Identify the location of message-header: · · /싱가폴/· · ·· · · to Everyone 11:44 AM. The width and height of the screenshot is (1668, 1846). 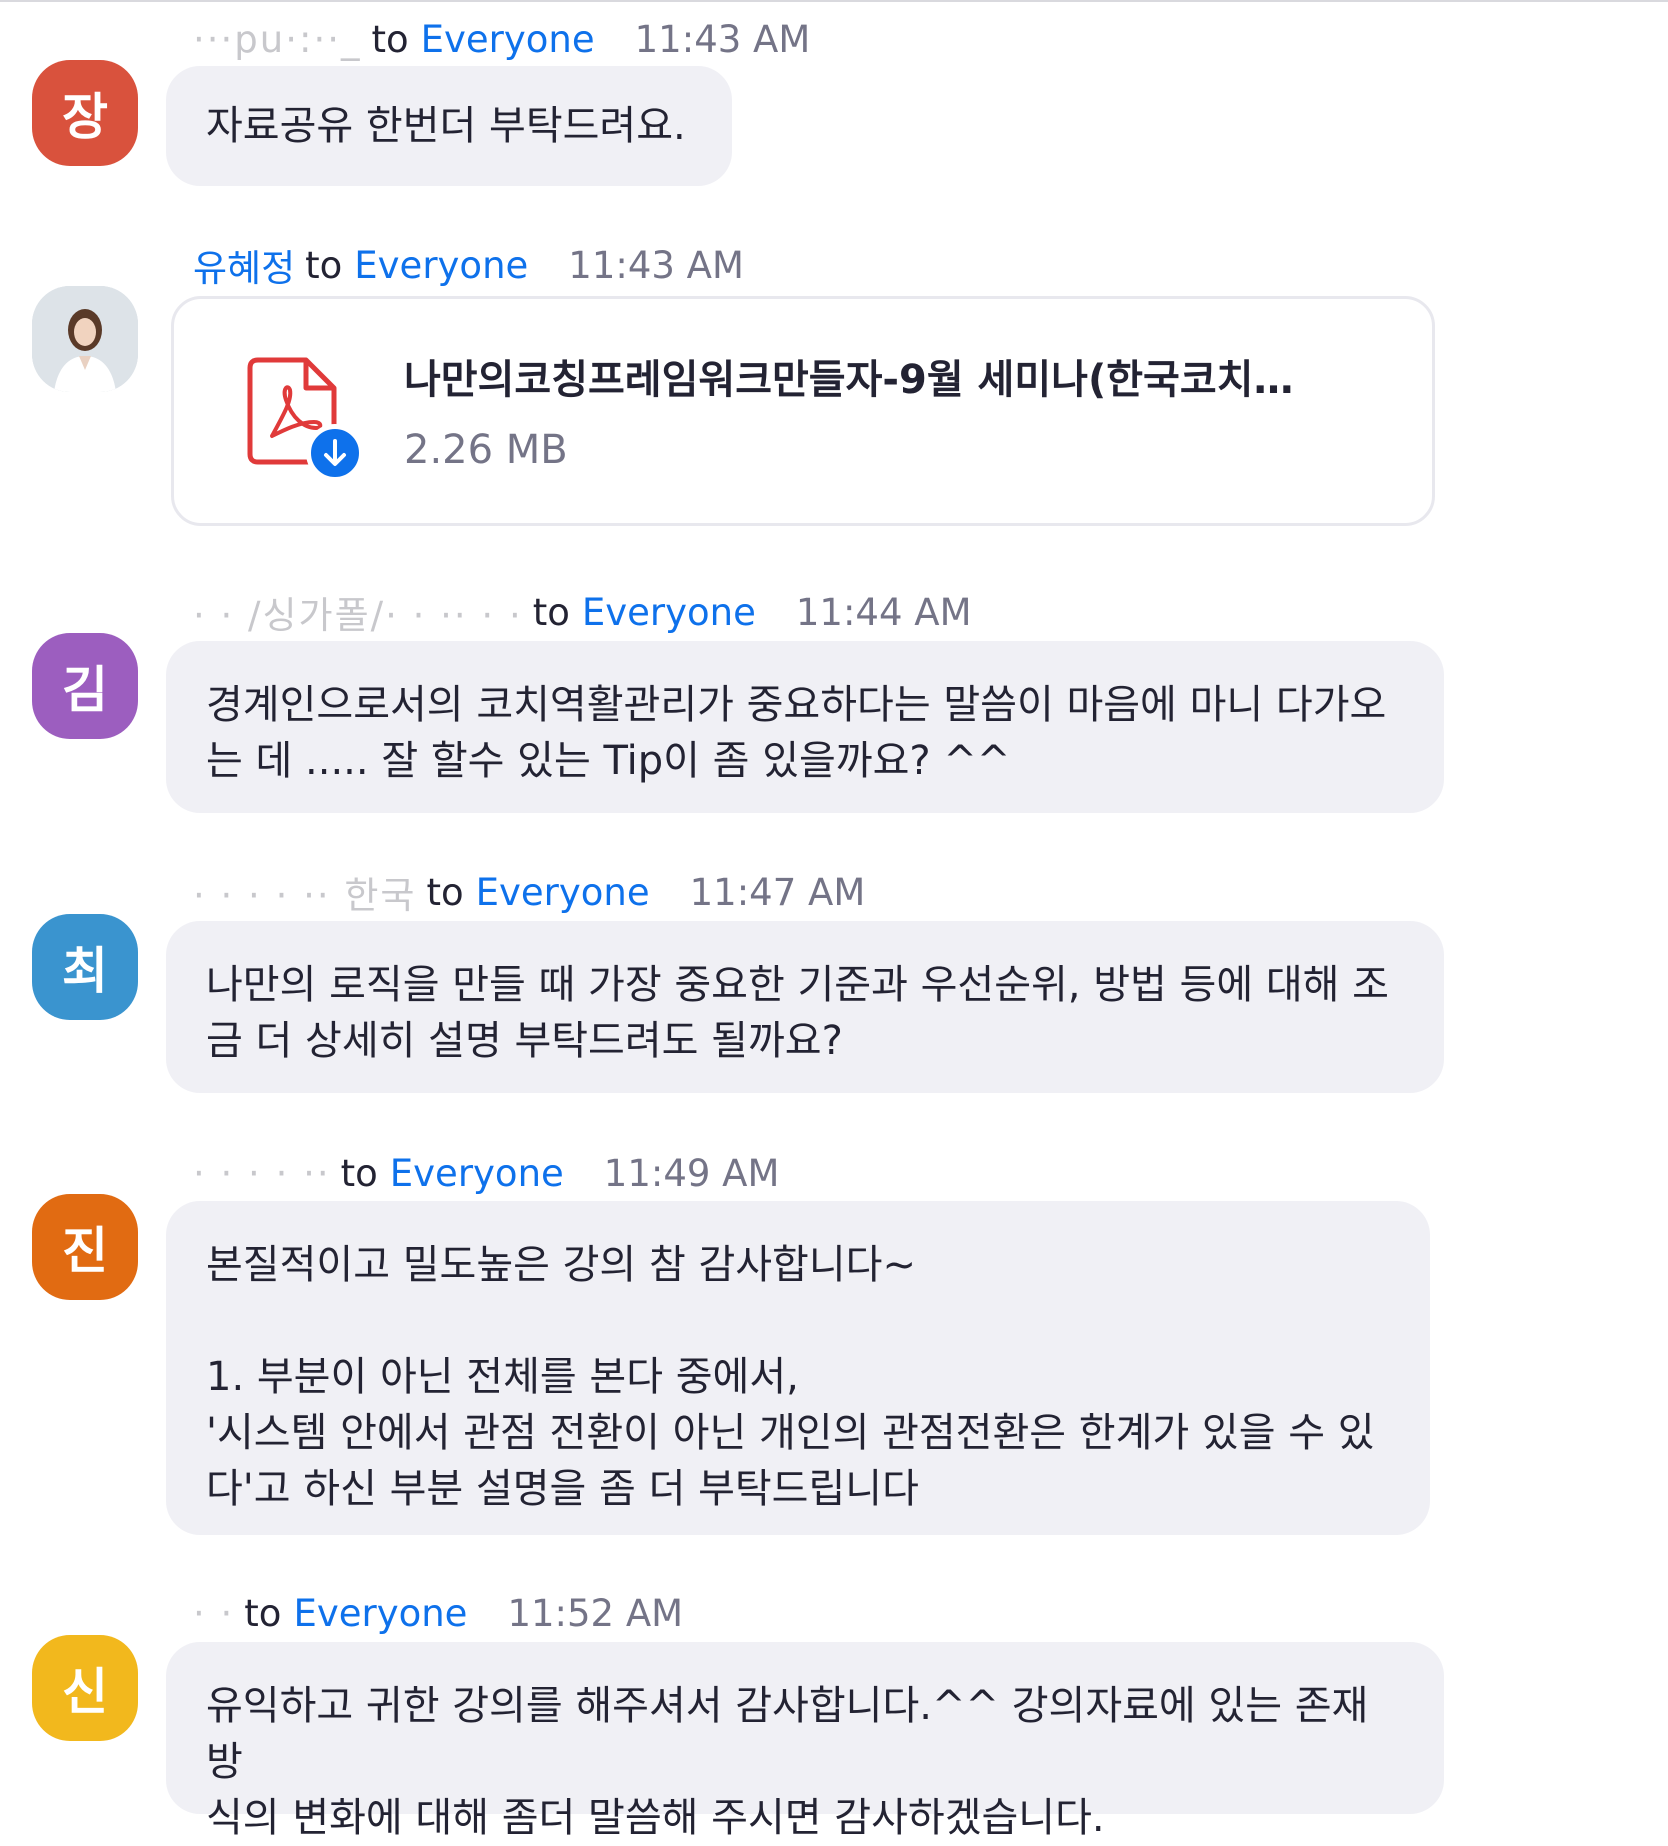
(582, 612).